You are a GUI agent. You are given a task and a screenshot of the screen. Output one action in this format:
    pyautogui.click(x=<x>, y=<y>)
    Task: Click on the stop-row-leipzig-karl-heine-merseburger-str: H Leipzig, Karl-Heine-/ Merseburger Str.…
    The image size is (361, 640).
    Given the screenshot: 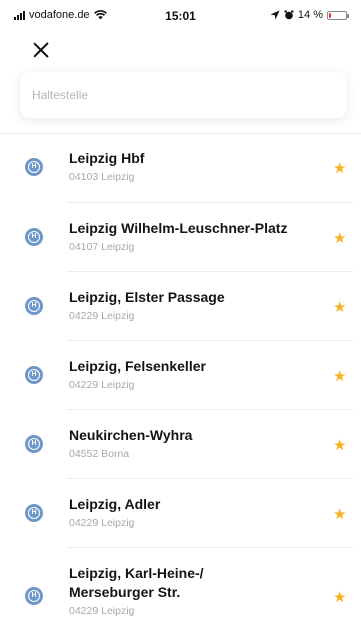 What is the action you would take?
    pyautogui.click(x=180, y=592)
    